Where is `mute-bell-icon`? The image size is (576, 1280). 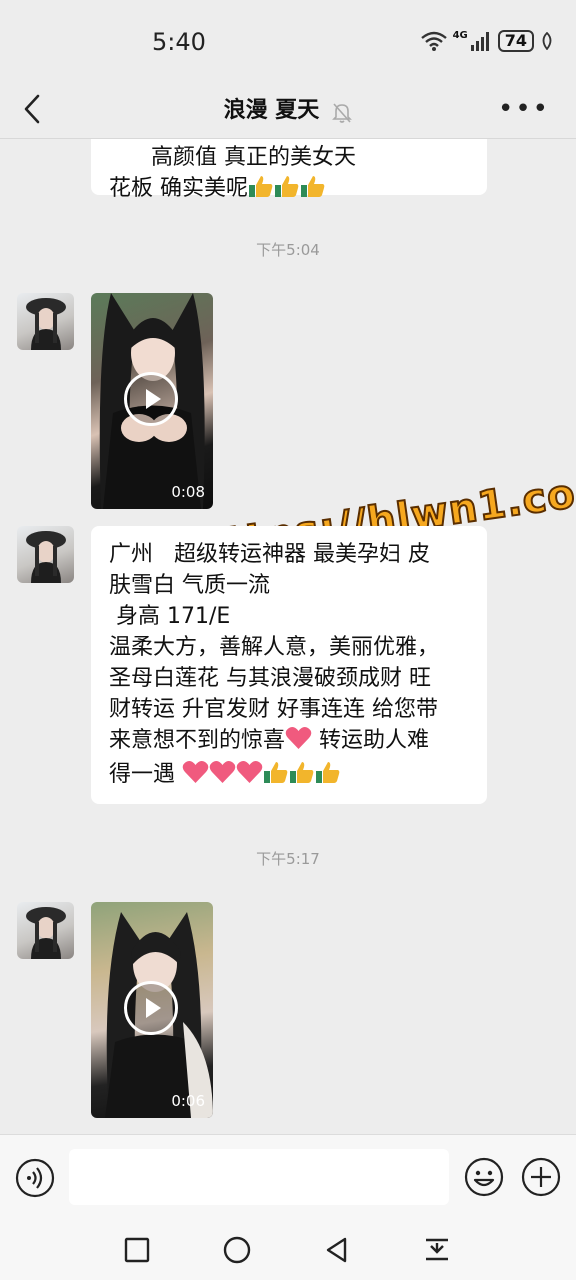 mute-bell-icon is located at coordinates (342, 112).